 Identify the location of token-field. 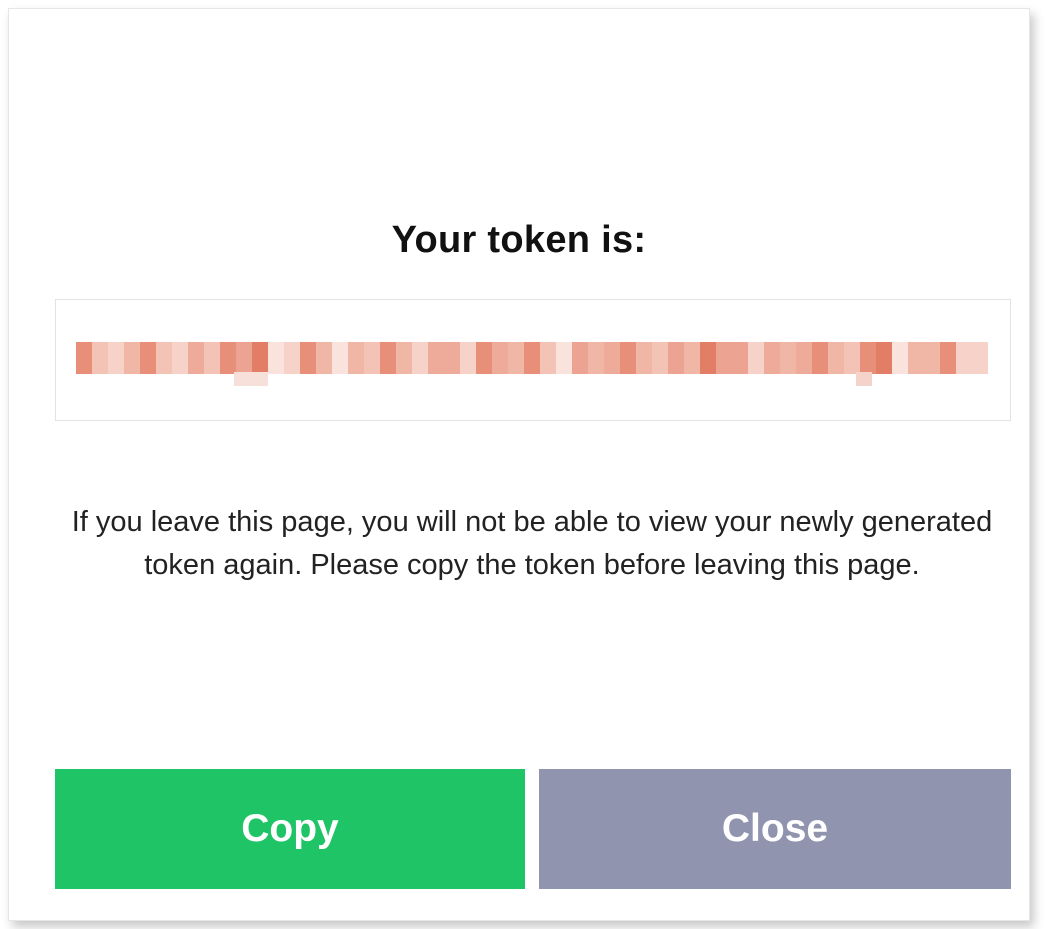
(533, 360).